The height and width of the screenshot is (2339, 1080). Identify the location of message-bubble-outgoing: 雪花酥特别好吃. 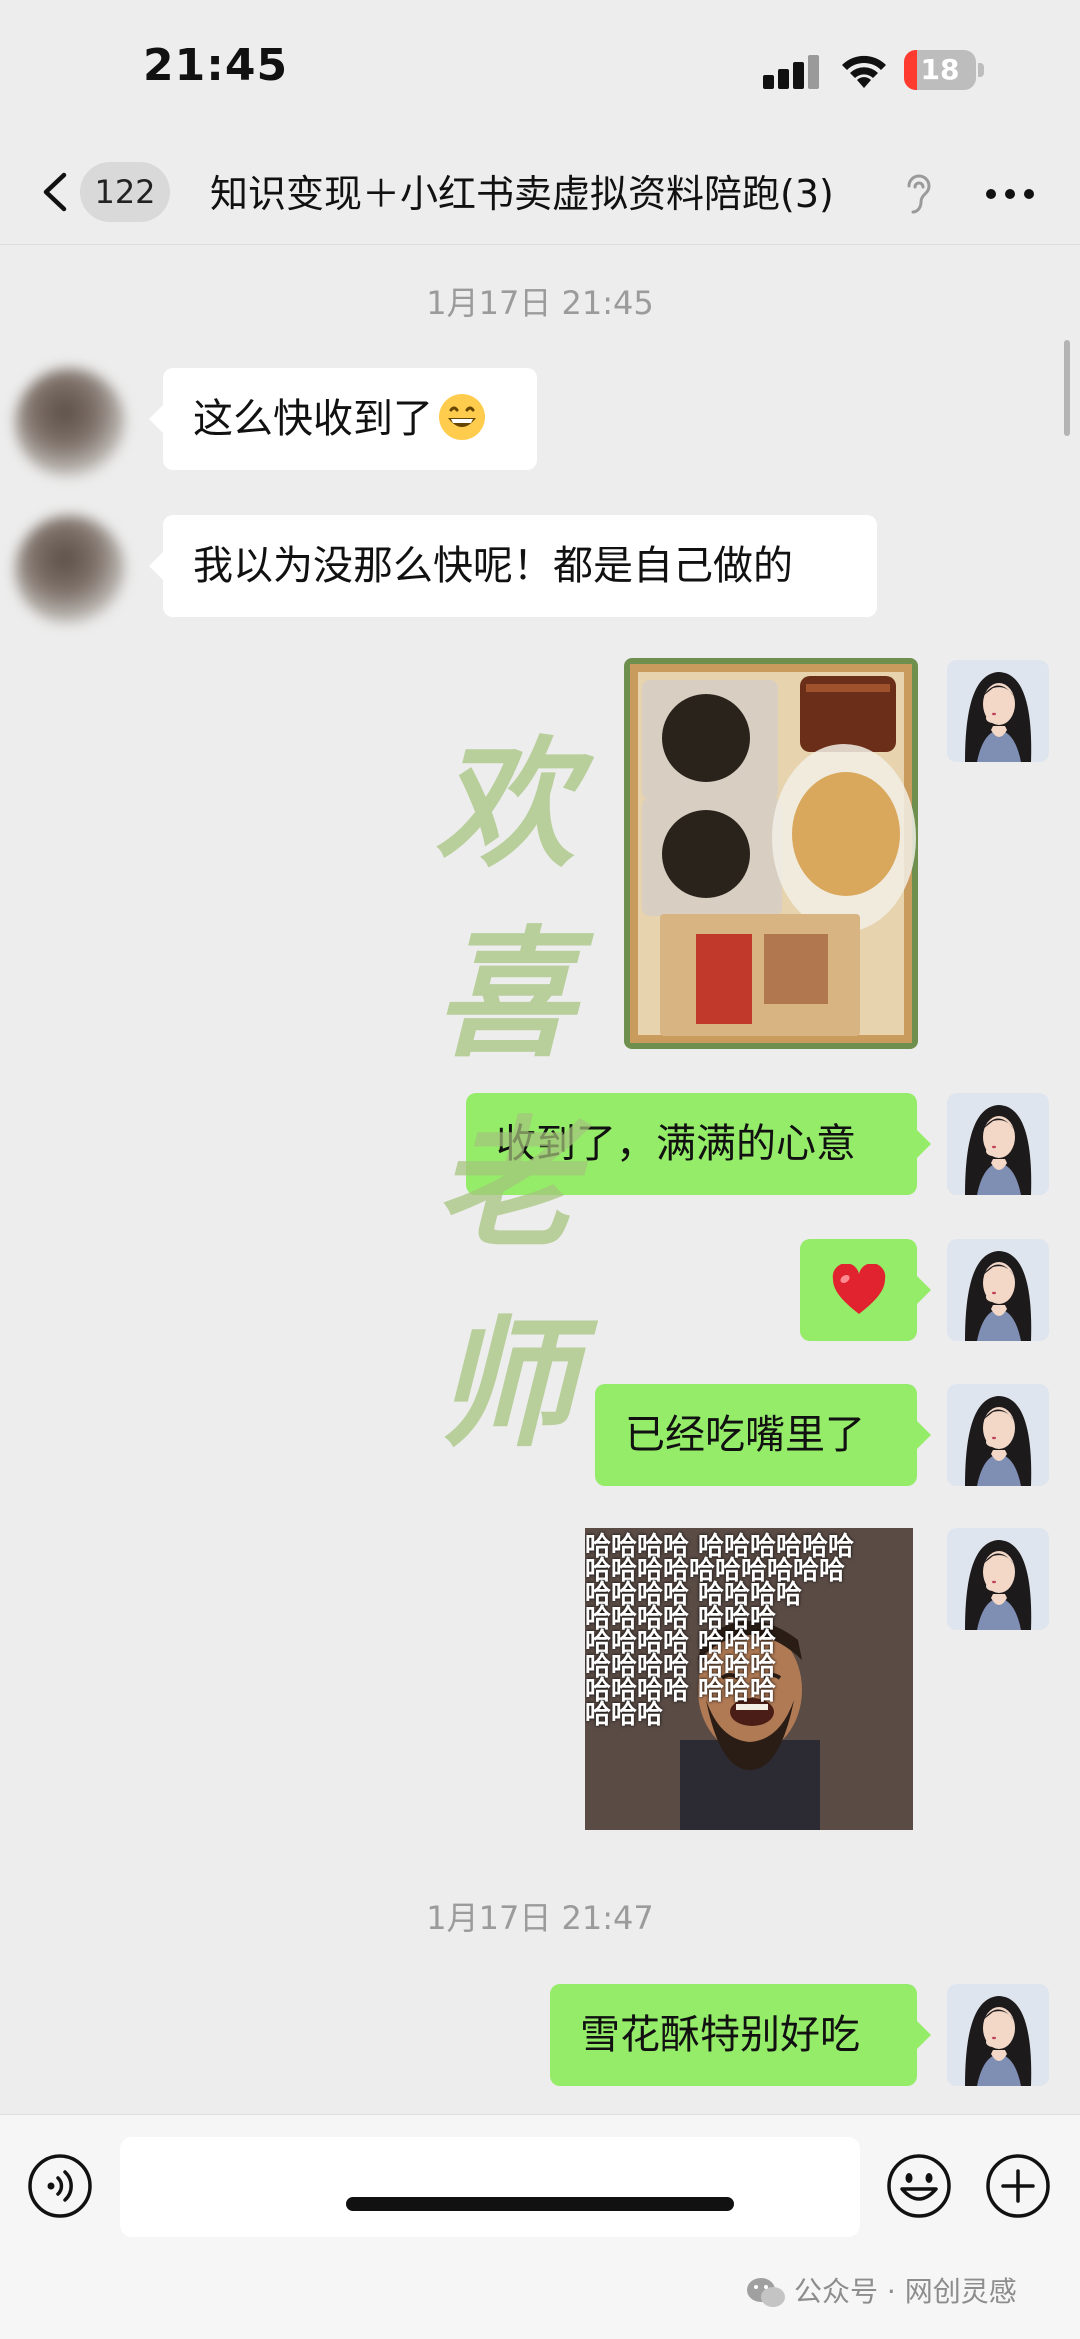
(740, 2035).